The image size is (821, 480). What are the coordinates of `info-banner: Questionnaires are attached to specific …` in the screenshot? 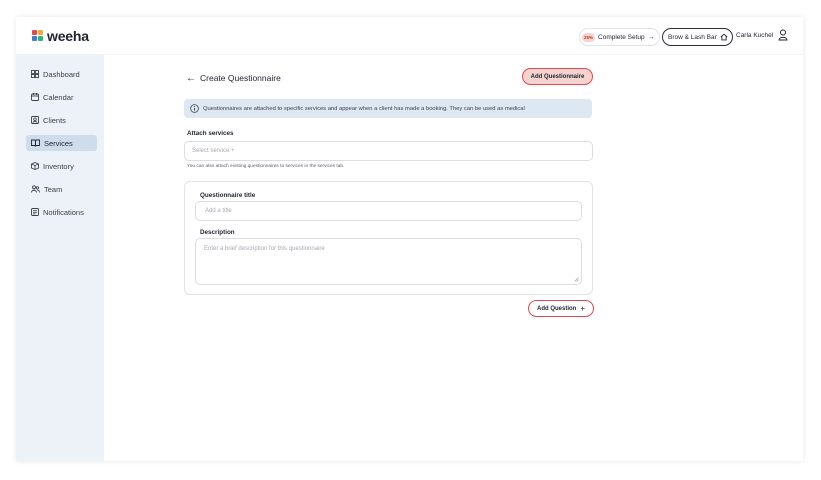 It's located at (388, 108).